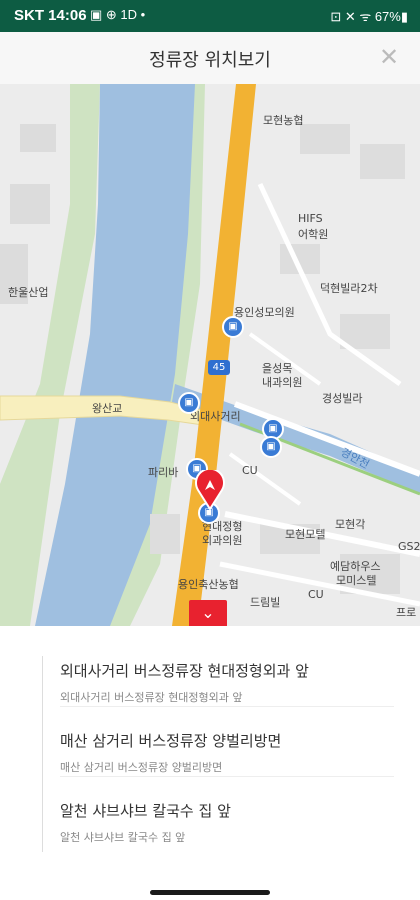 The width and height of the screenshot is (420, 900). What do you see at coordinates (283, 120) in the screenshot?
I see `map-label: 모현농협` at bounding box center [283, 120].